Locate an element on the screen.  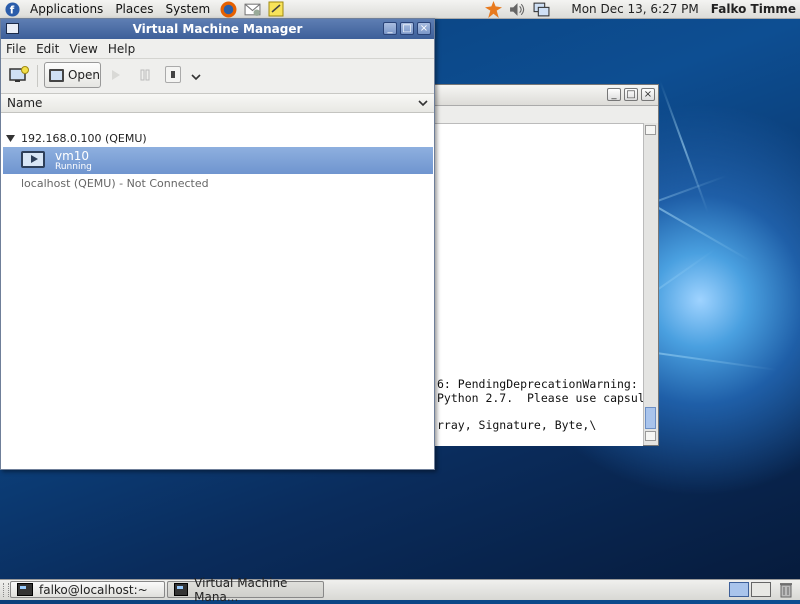
vm-status: Running is located at coordinates (73, 167).